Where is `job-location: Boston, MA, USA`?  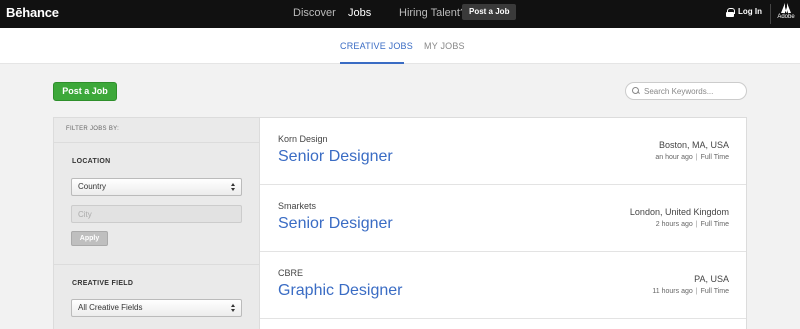 job-location: Boston, MA, USA is located at coordinates (693, 145).